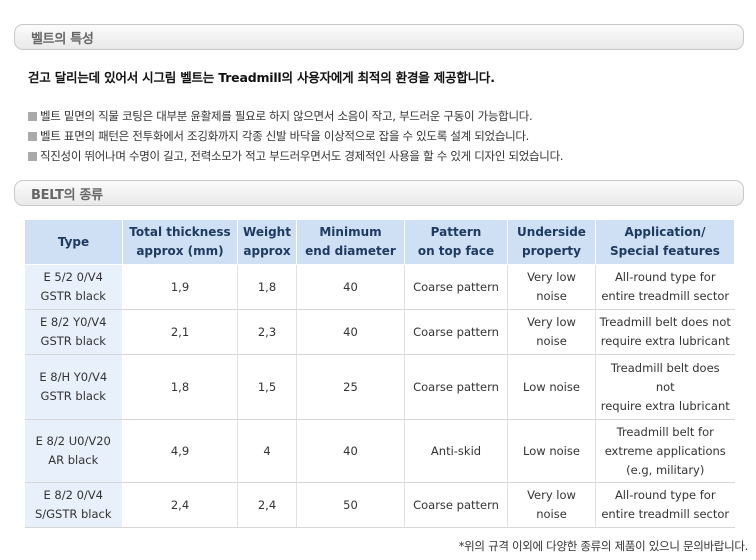 This screenshot has width=756, height=560. What do you see at coordinates (267, 451) in the screenshot?
I see `cell-weight: 4` at bounding box center [267, 451].